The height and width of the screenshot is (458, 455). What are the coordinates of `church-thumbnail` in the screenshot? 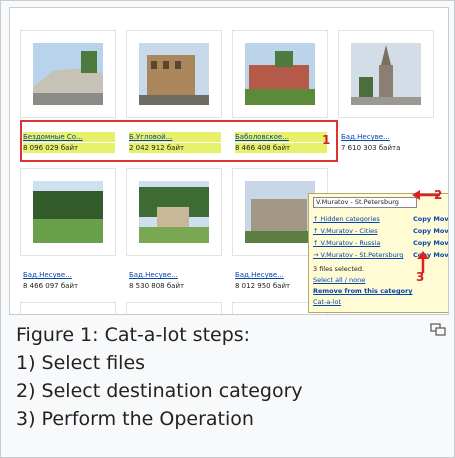 It's located at (386, 74).